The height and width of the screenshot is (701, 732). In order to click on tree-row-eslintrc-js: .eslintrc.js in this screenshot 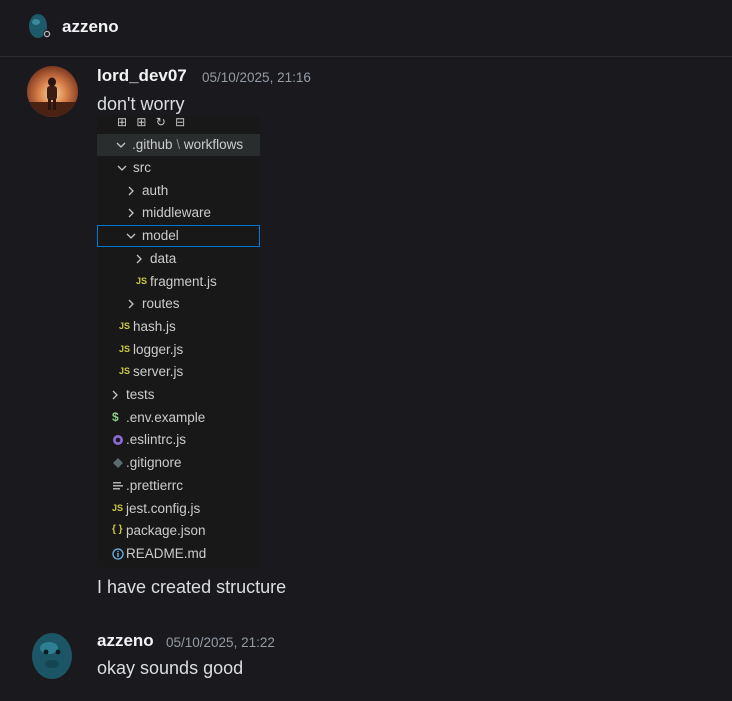, I will do `click(178, 440)`.